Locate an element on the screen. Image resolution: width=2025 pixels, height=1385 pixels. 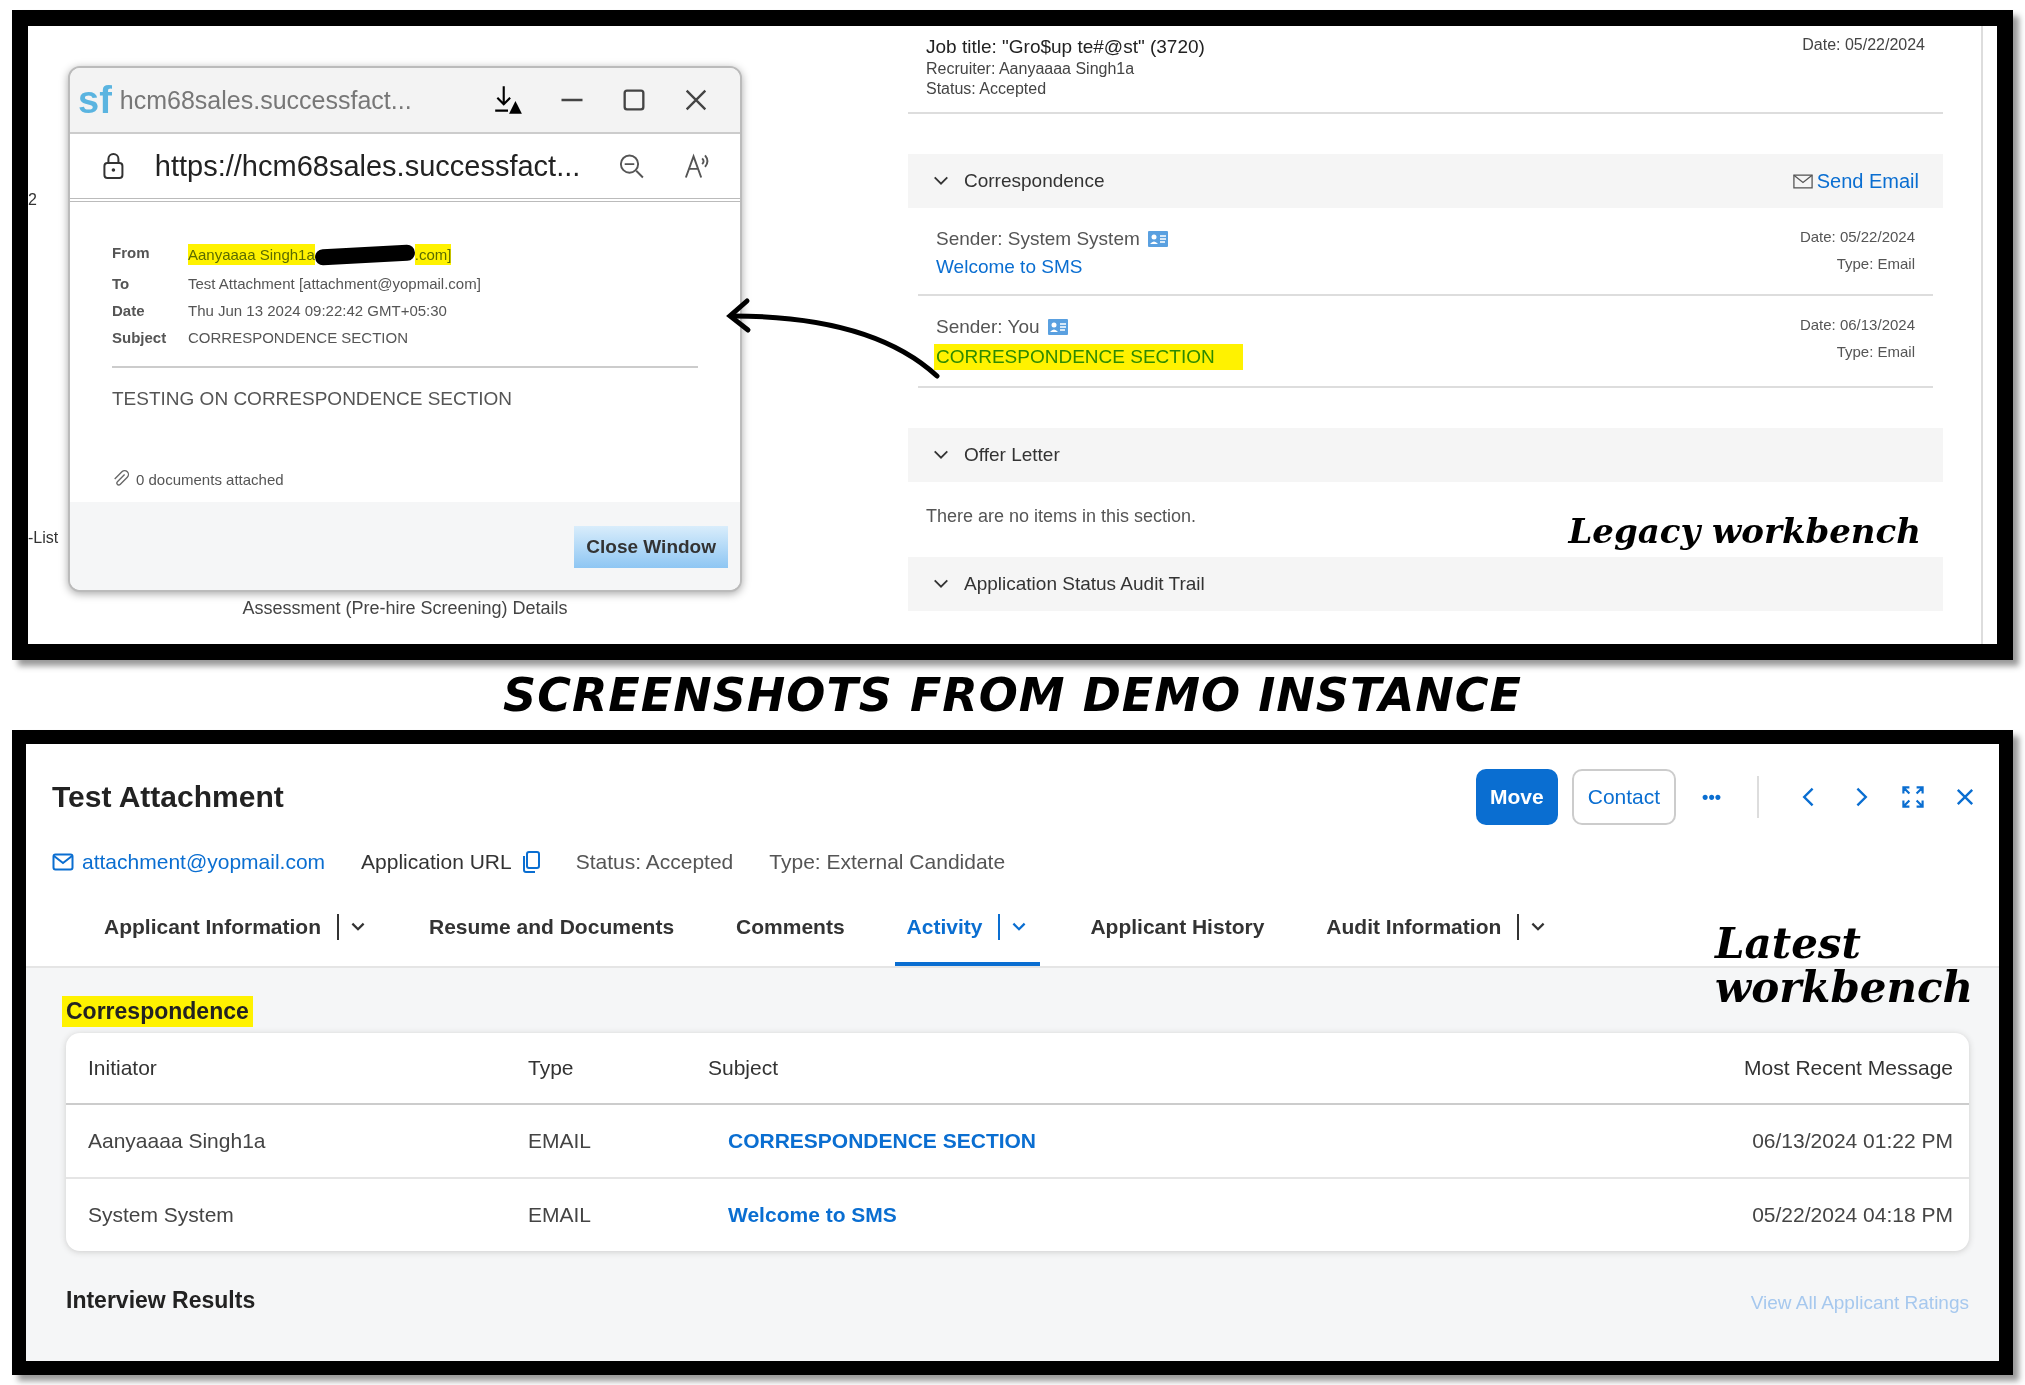
more-button: ••• is located at coordinates (1711, 797).